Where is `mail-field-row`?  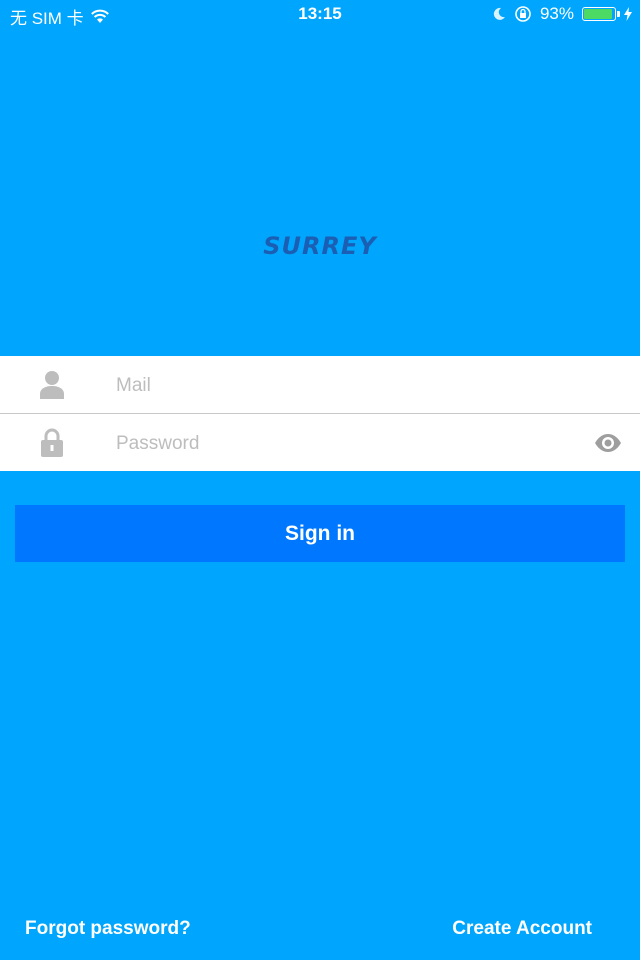
mail-field-row is located at coordinates (320, 385).